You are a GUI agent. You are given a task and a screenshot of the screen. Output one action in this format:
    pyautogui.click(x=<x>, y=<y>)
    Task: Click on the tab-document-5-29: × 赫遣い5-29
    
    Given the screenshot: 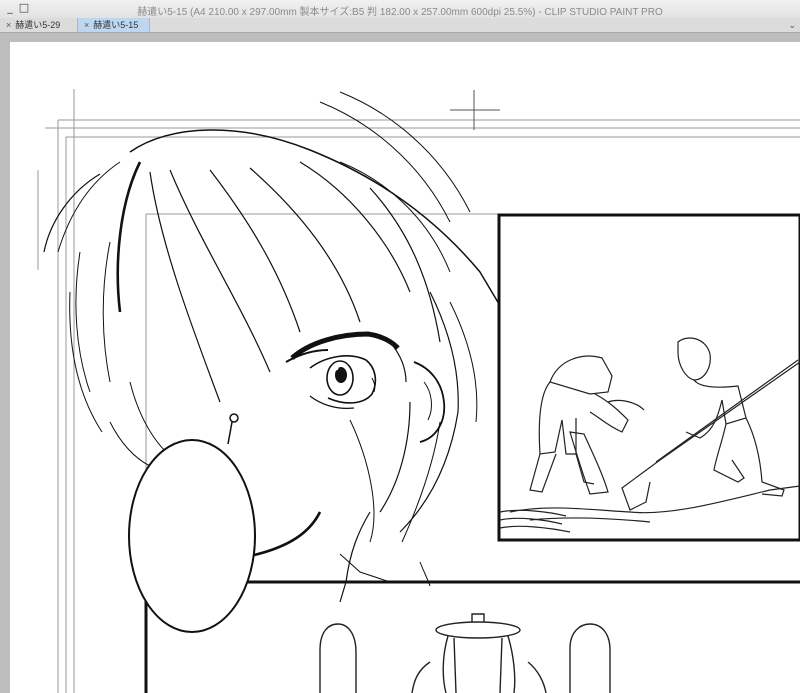 What is the action you would take?
    pyautogui.click(x=39, y=25)
    